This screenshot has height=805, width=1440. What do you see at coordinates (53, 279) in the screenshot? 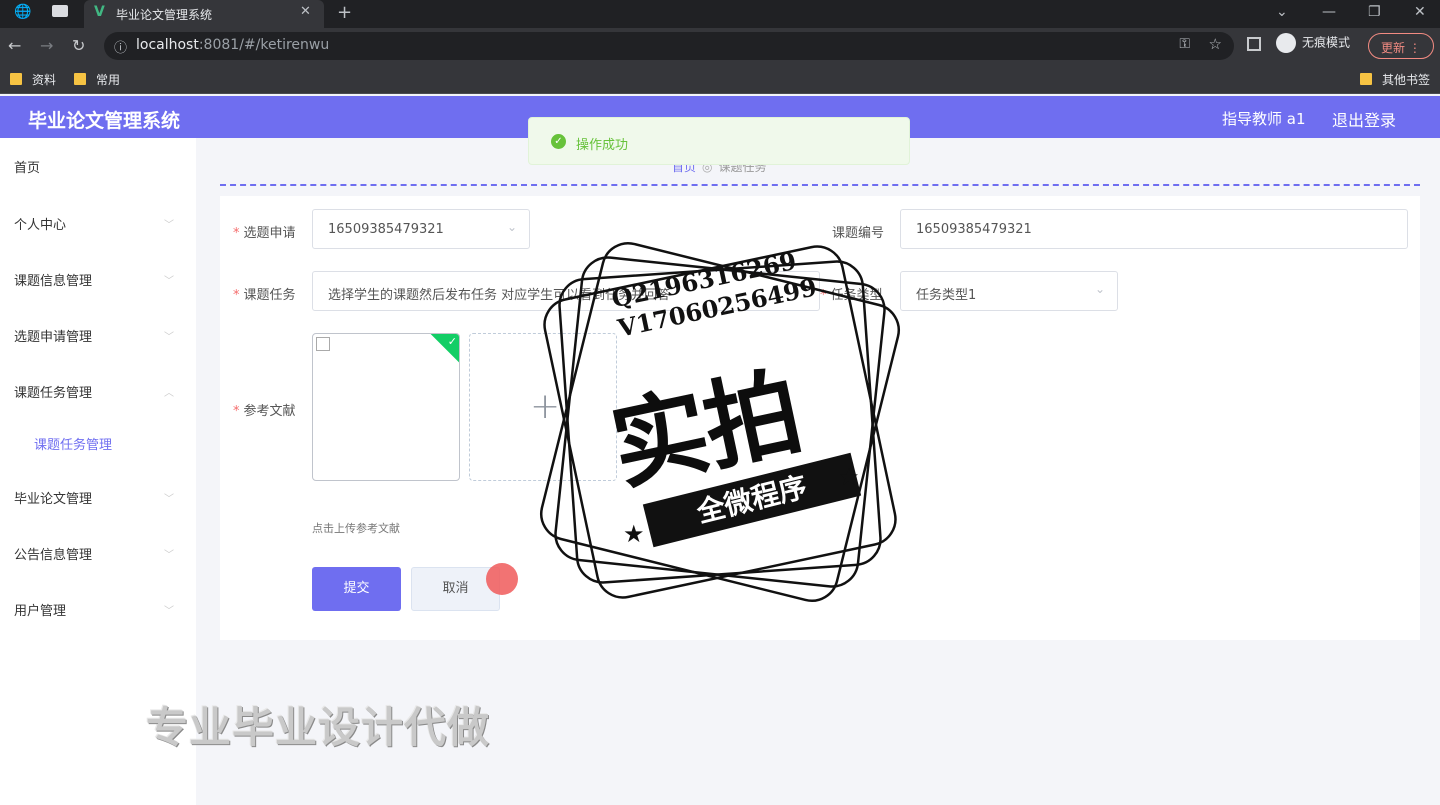
I see `sidebar-item-topic-info: 课题信息管理` at bounding box center [53, 279].